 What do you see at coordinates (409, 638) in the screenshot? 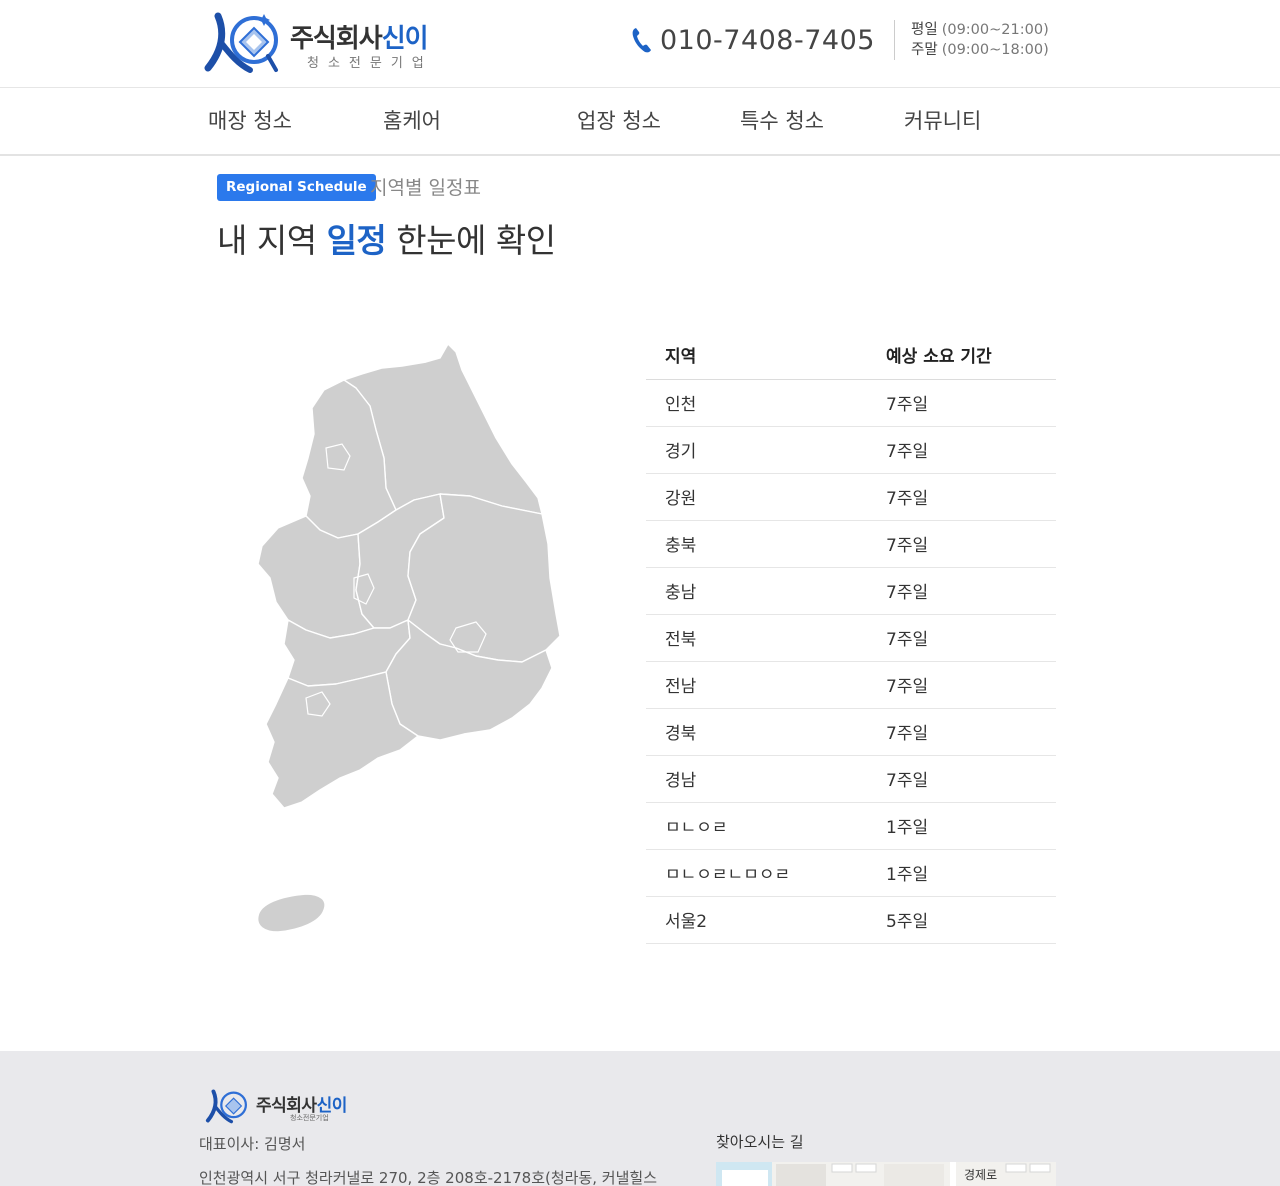
I see `korea-region-map` at bounding box center [409, 638].